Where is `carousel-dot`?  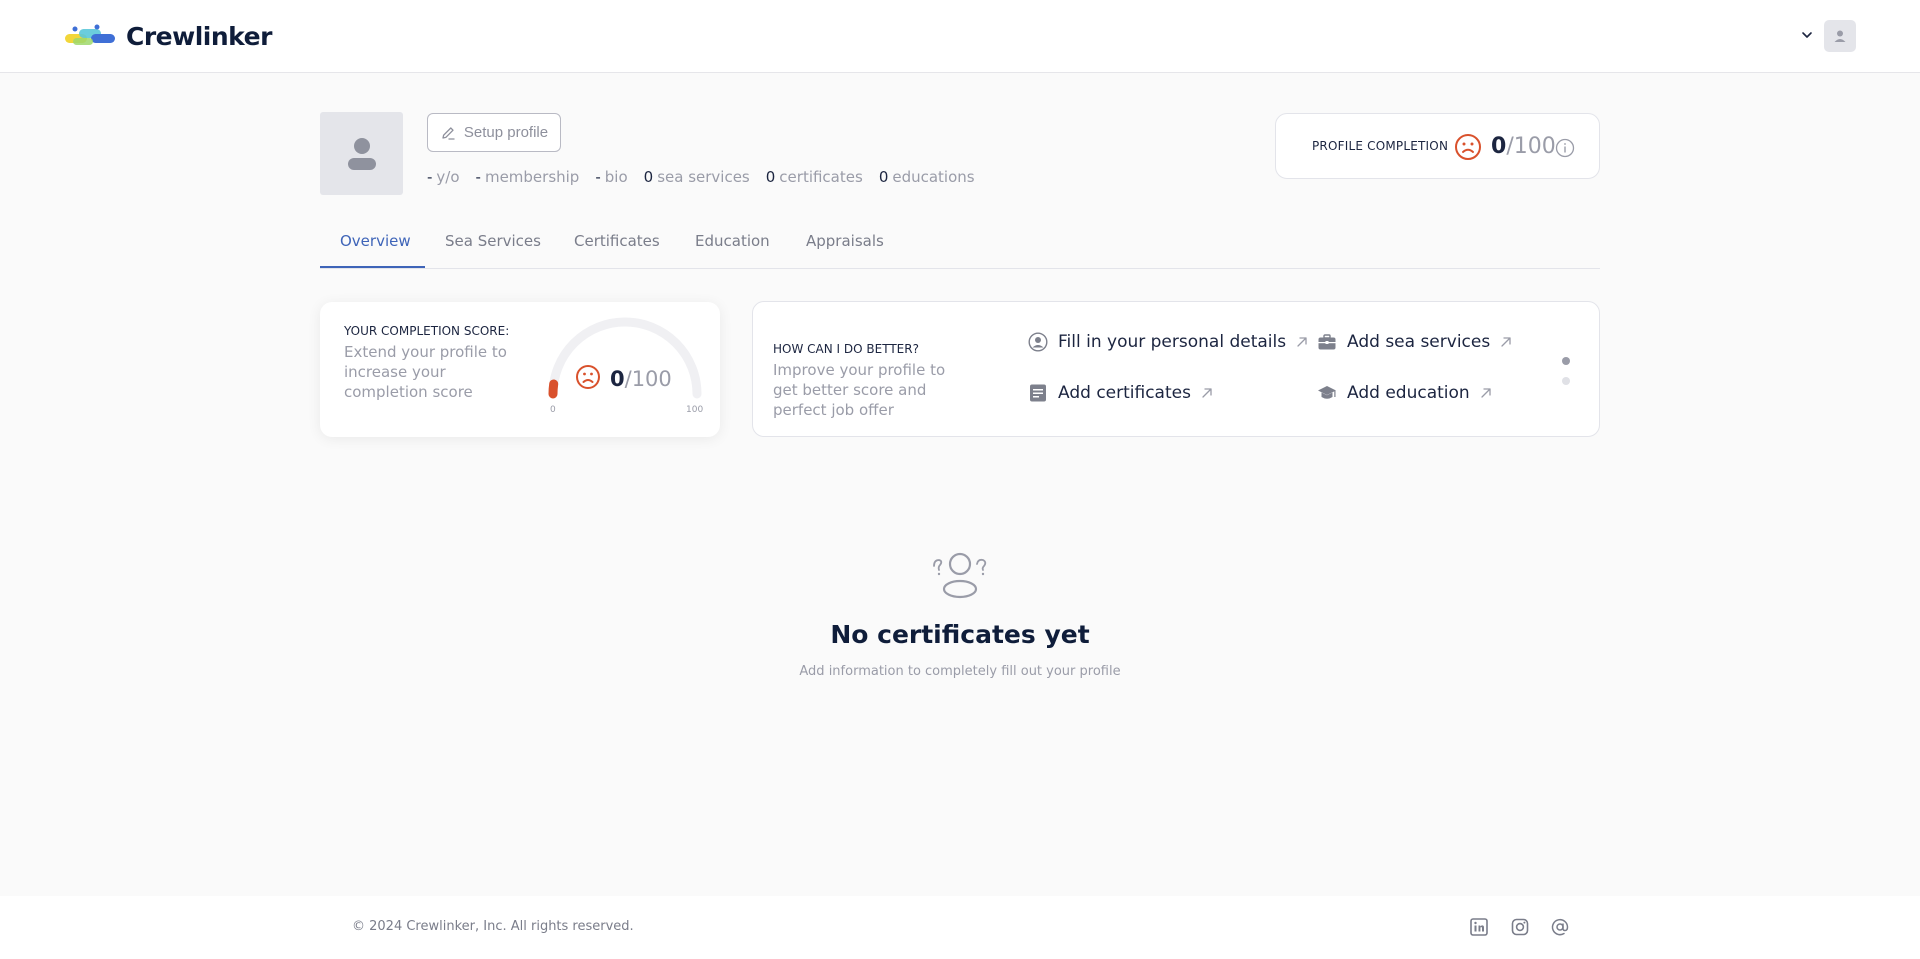 carousel-dot is located at coordinates (1566, 381).